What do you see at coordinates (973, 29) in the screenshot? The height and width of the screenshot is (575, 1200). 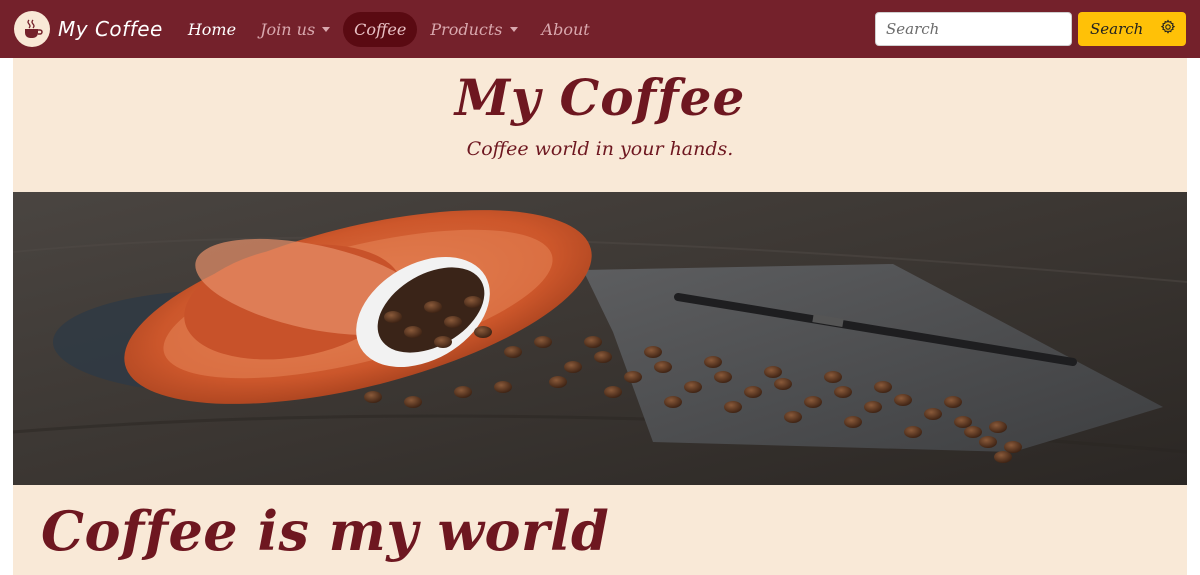 I see `search-input` at bounding box center [973, 29].